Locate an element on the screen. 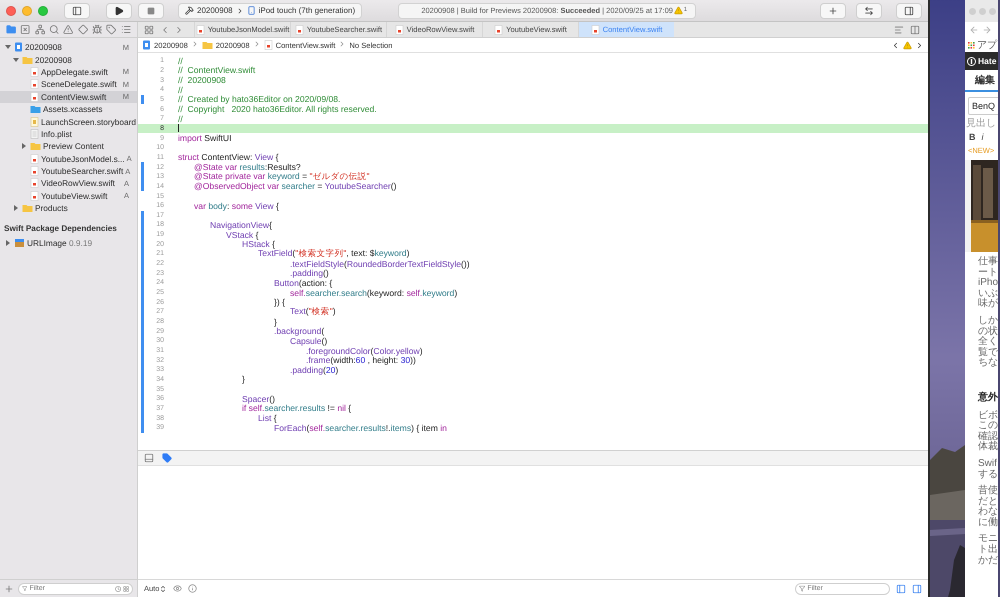 The image size is (1000, 597). code-line: // ContentView.swift is located at coordinates (217, 70).